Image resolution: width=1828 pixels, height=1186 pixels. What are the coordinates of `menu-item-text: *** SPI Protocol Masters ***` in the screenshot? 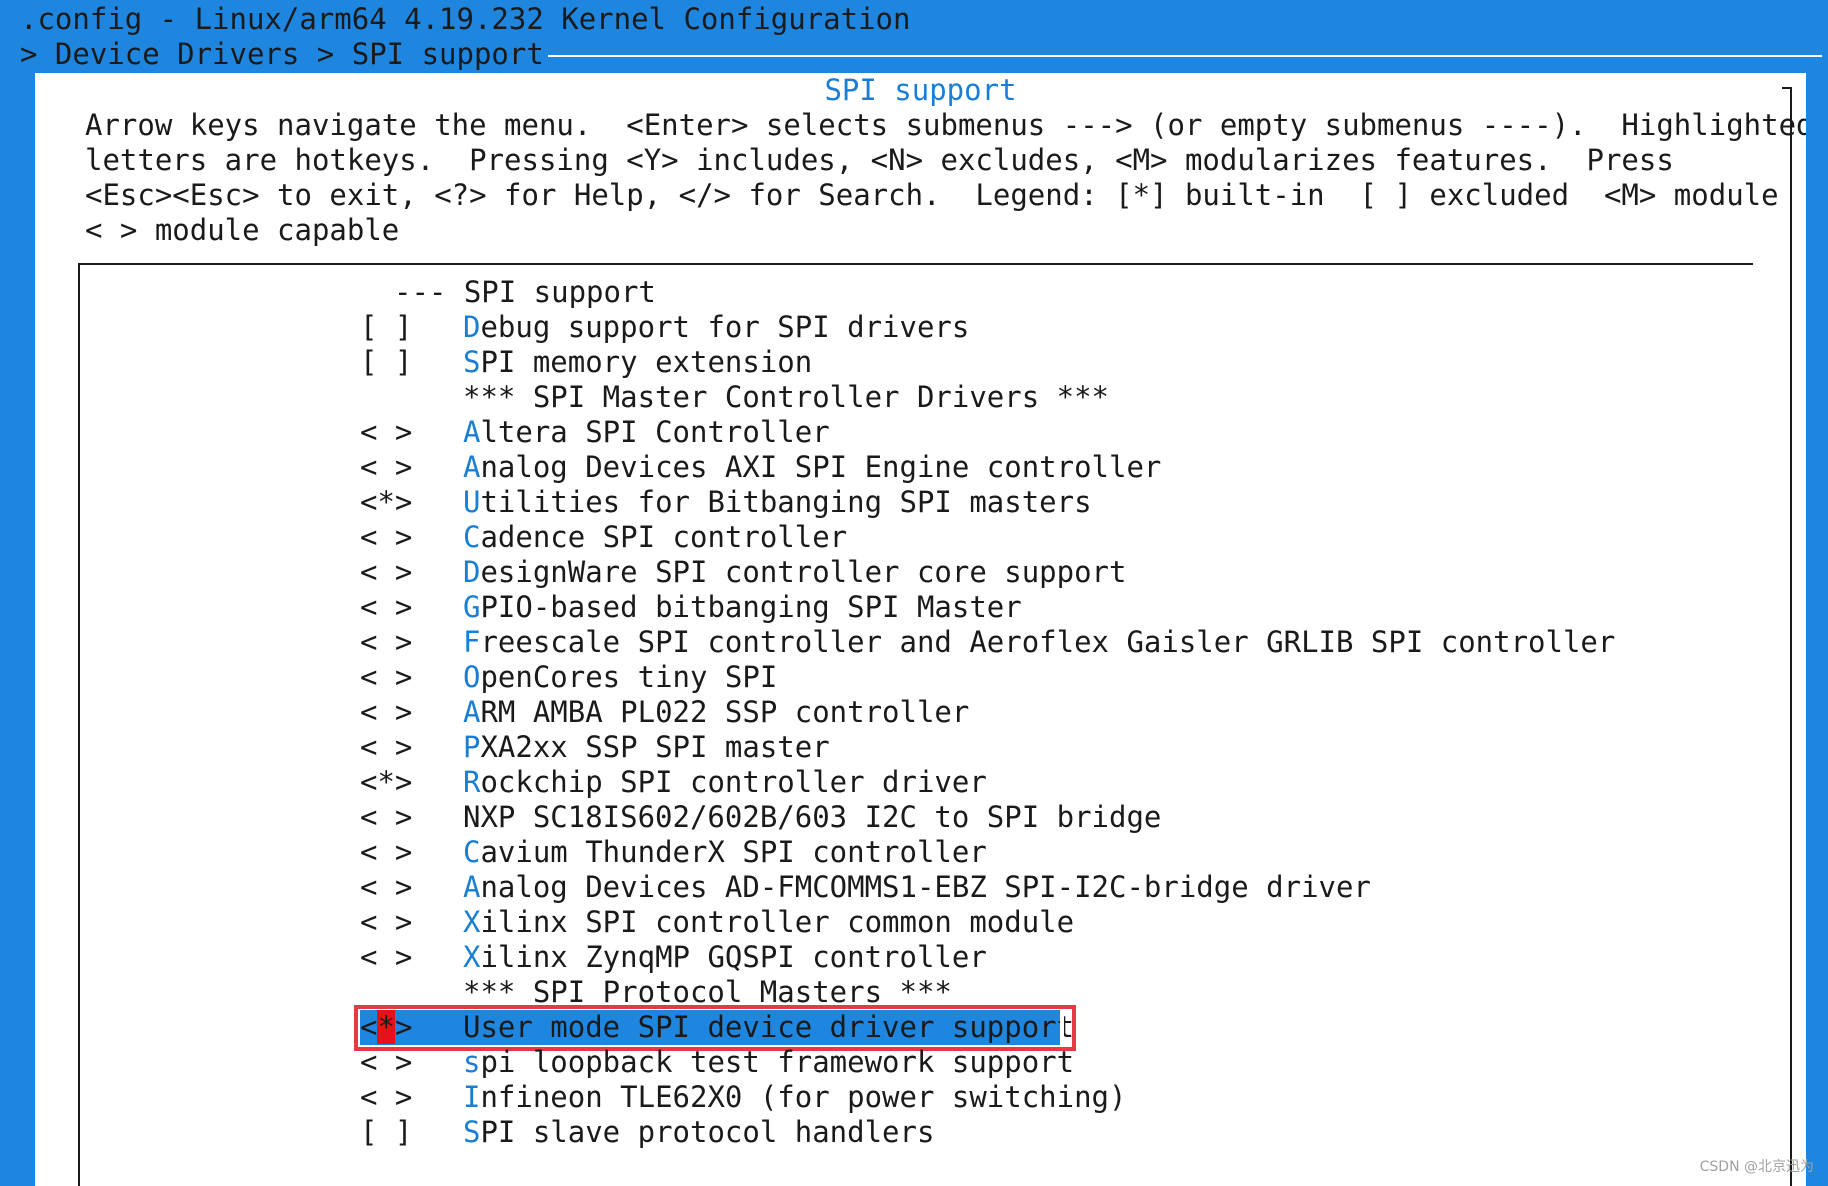 It's located at (707, 992).